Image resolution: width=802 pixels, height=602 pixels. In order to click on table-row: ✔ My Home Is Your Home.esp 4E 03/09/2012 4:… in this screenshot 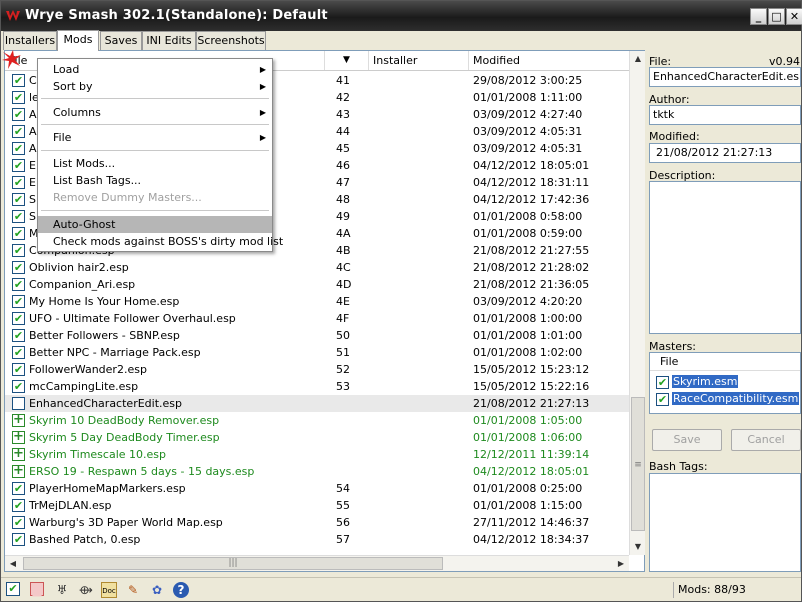, I will do `click(317, 301)`.